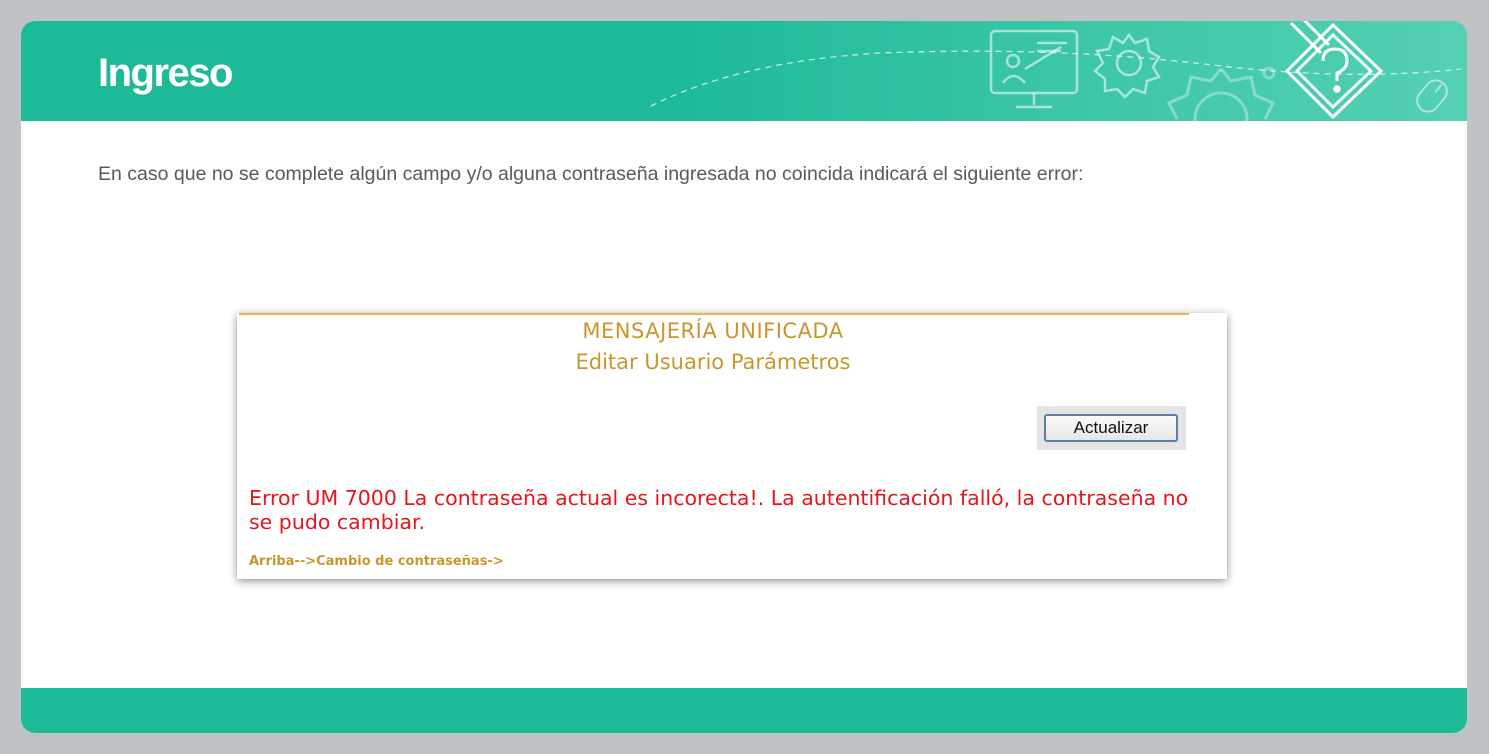 The height and width of the screenshot is (754, 1489). I want to click on header-banner: Ingreso, so click(744, 71).